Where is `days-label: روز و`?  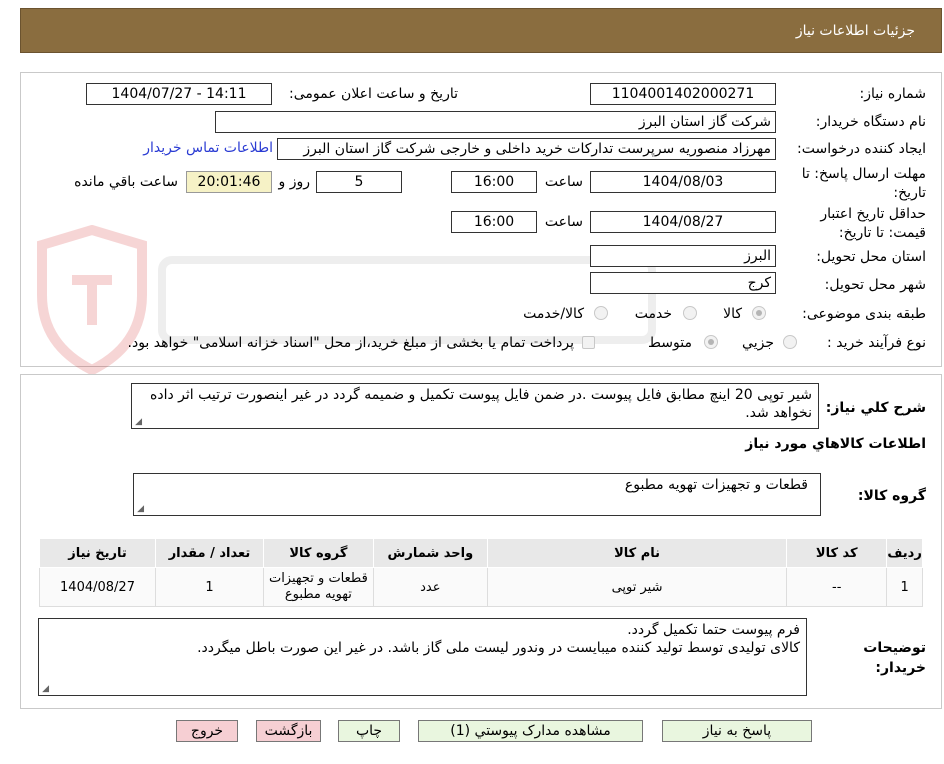
days-label: روز و is located at coordinates (294, 182).